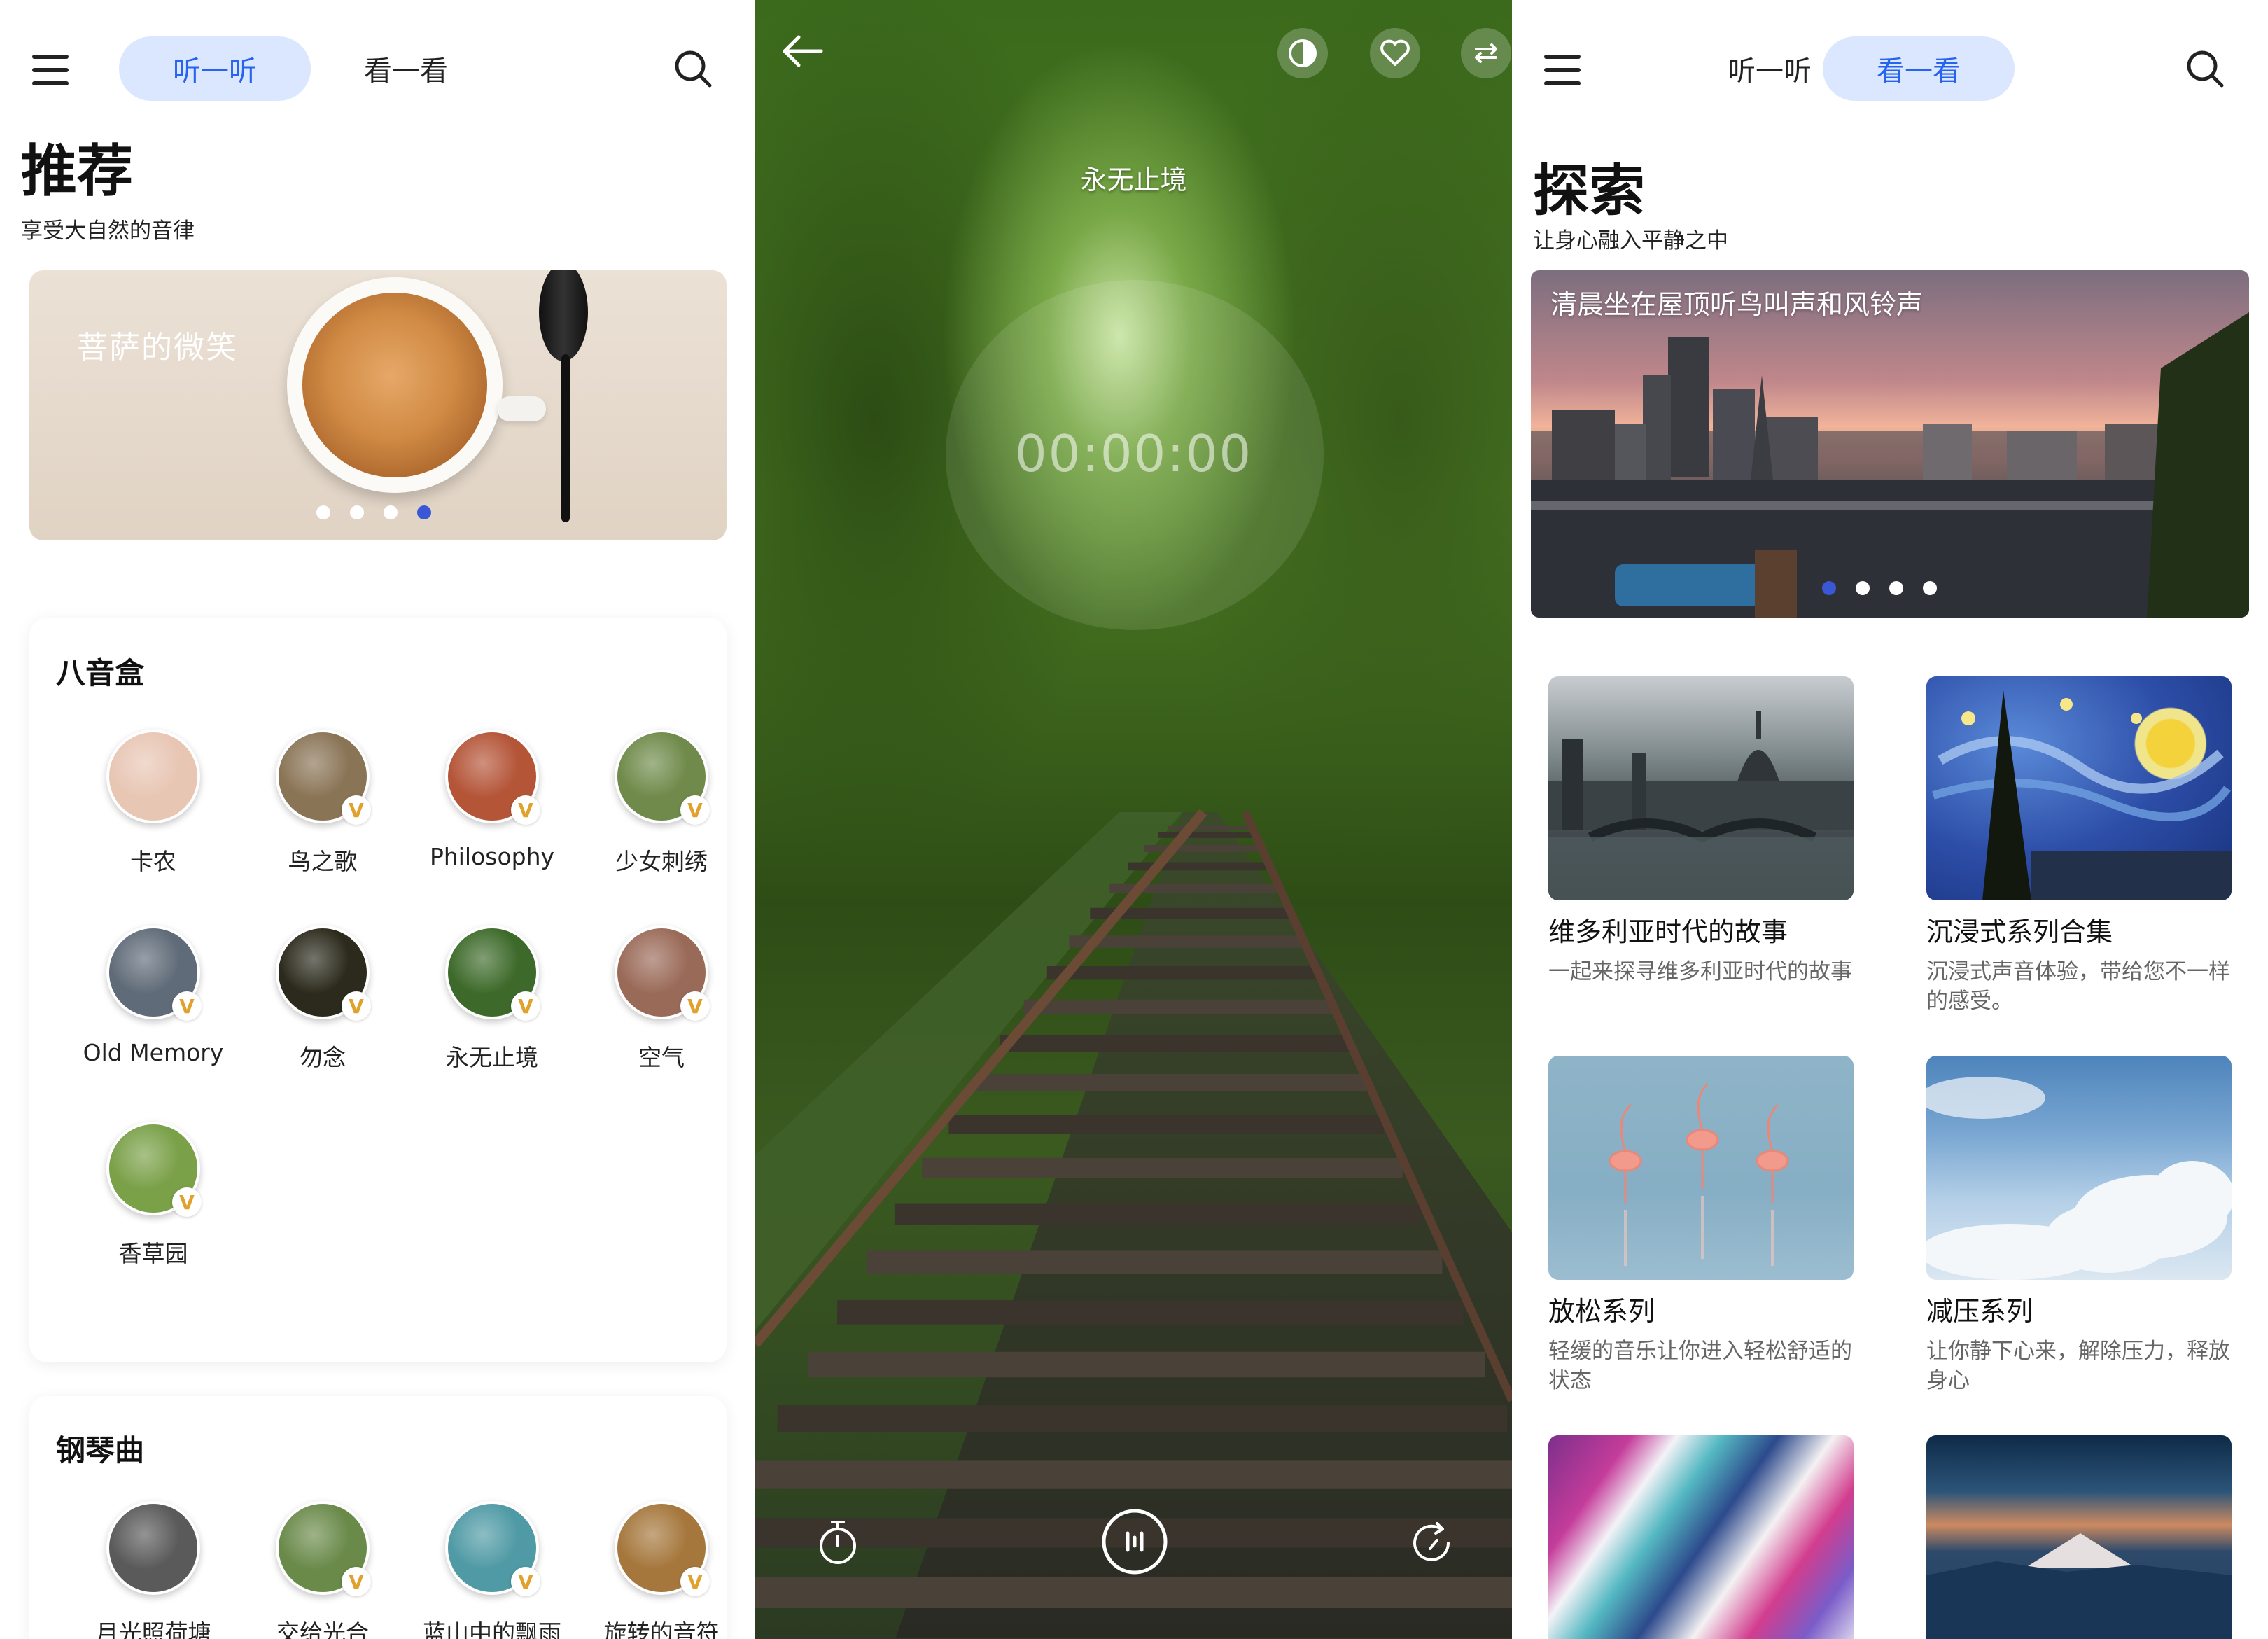 This screenshot has width=2268, height=1639. I want to click on sound-item-label: Philosophy, so click(492, 856).